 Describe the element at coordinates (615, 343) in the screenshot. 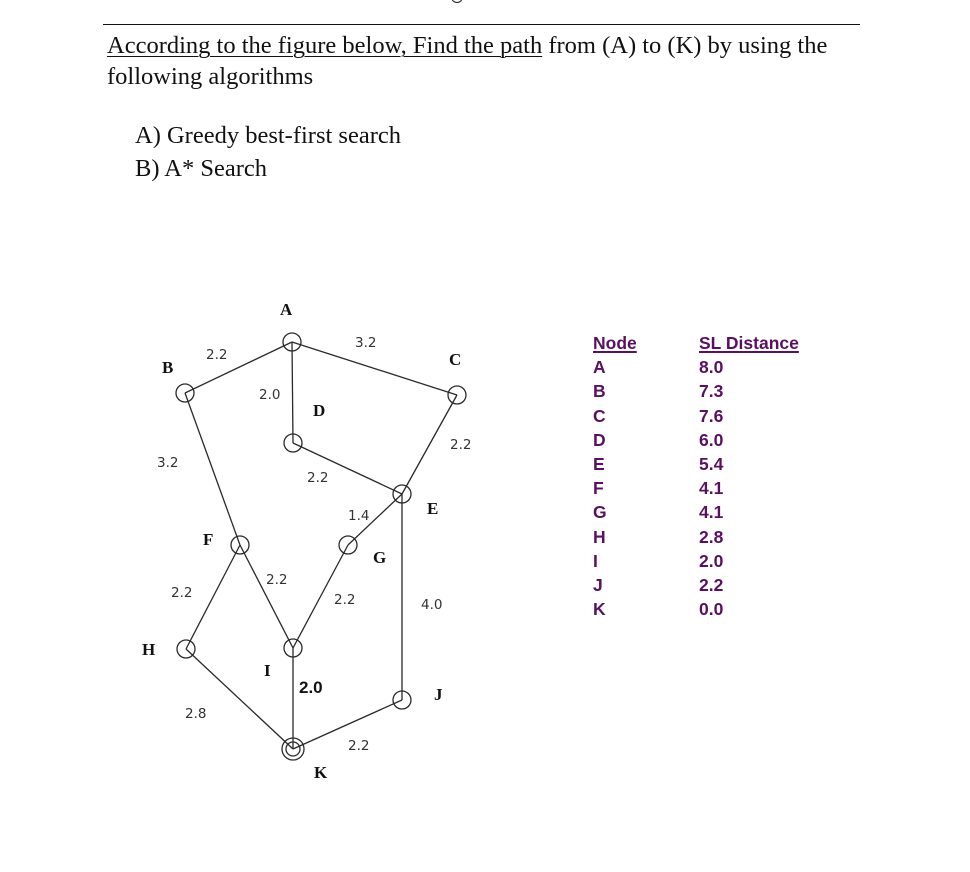

I see `header-node: Node` at that location.